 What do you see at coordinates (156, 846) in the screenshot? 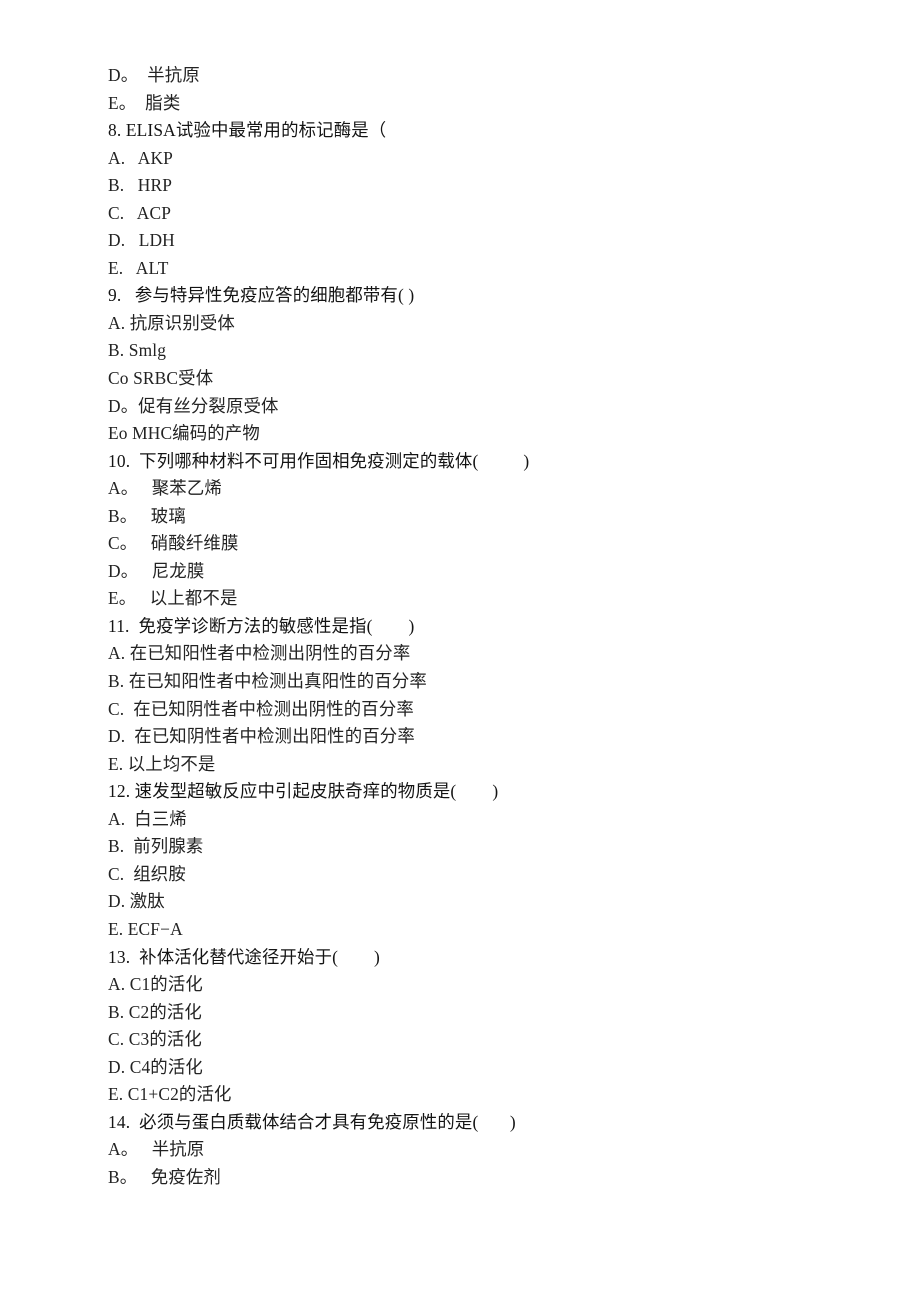
I see `answer-option: B. 前列腺素` at bounding box center [156, 846].